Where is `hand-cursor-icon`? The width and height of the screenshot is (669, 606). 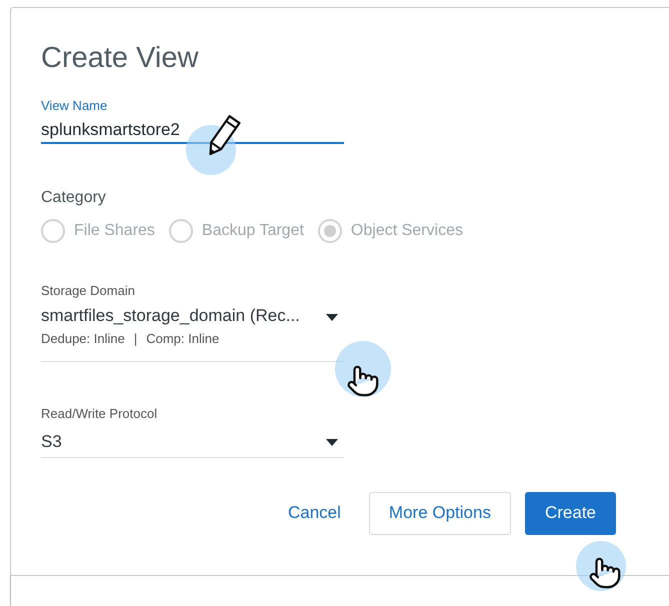 hand-cursor-icon is located at coordinates (363, 381).